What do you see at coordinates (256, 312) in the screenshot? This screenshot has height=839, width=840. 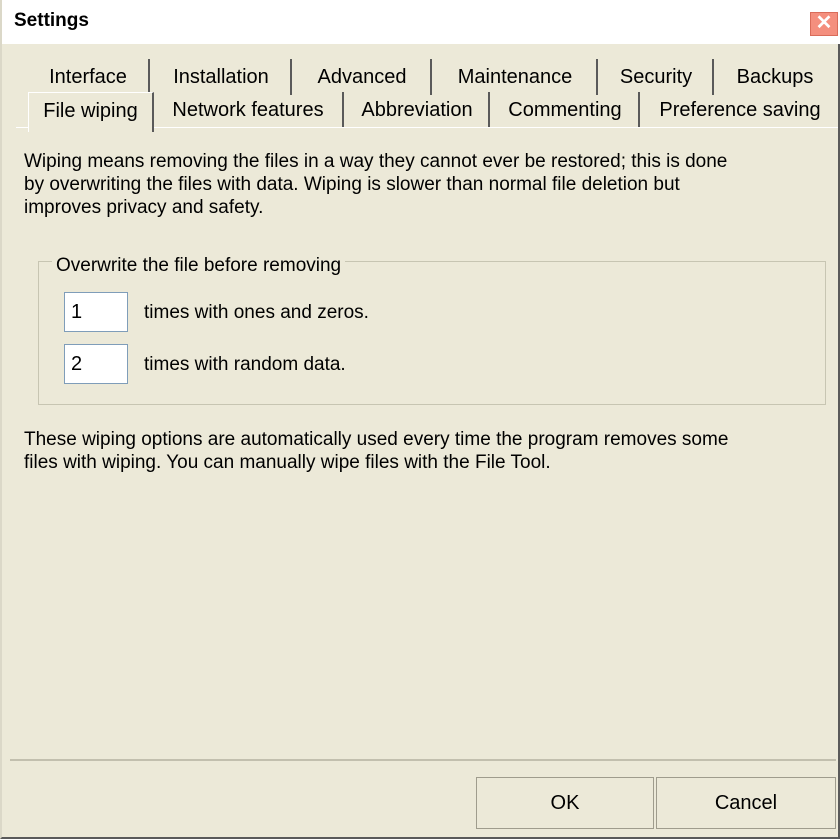 I see `ones-zeros-label: times with ones and zeros.` at bounding box center [256, 312].